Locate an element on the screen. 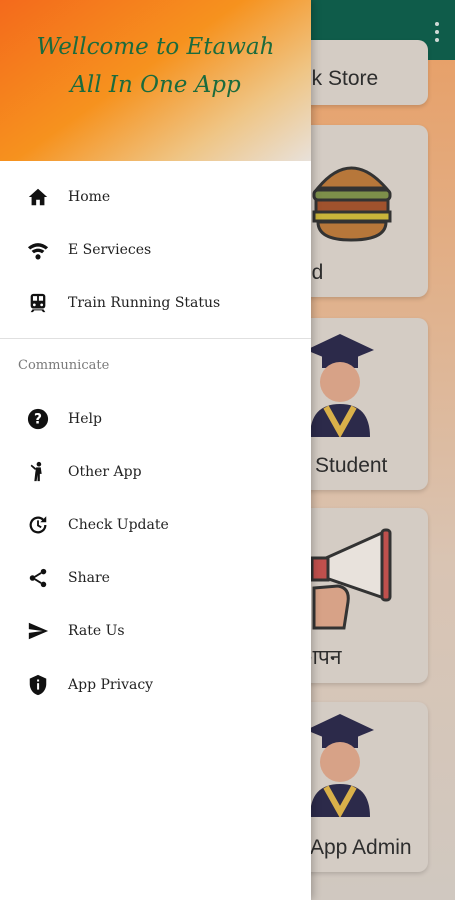  menu-item-label: Rate Us is located at coordinates (96, 631).